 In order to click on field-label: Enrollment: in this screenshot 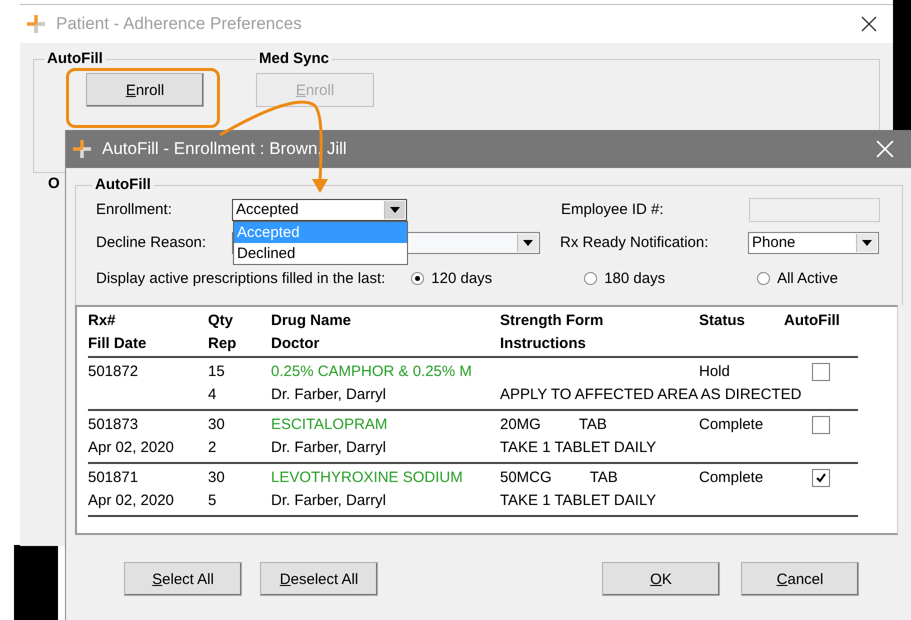, I will do `click(134, 209)`.